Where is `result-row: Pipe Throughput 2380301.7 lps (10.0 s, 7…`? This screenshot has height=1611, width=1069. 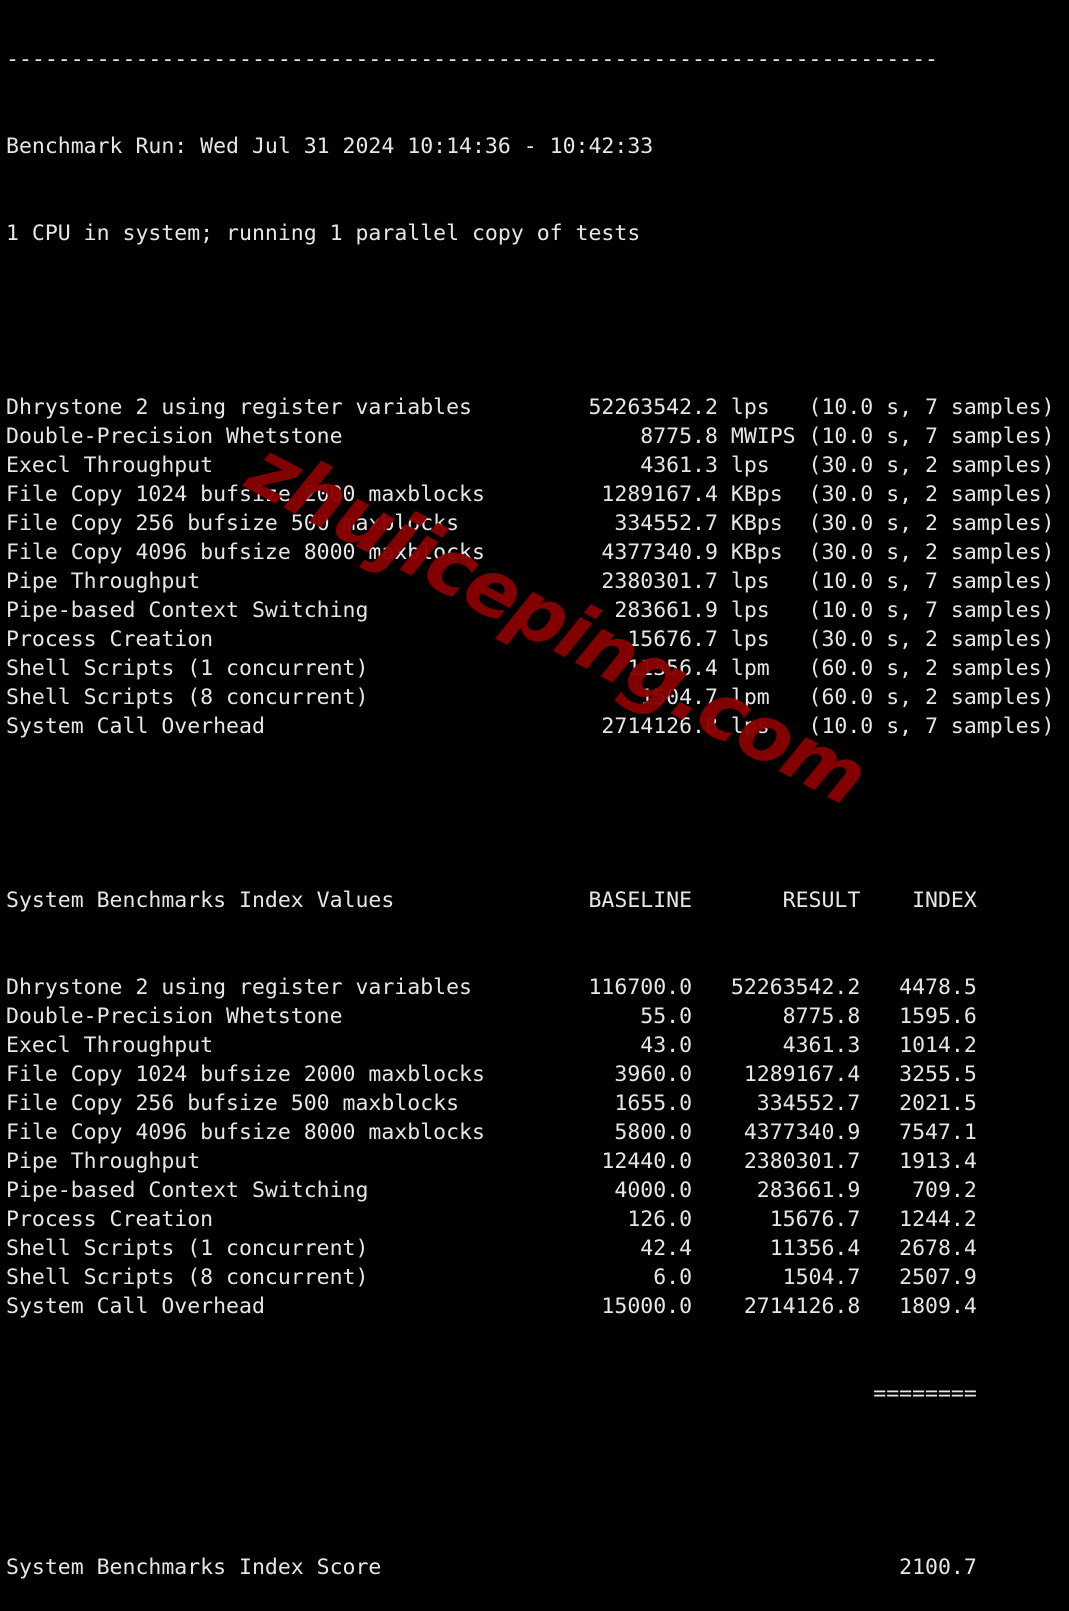
result-row: Pipe Throughput 2380301.7 lps (10.0 s, 7… is located at coordinates (530, 581).